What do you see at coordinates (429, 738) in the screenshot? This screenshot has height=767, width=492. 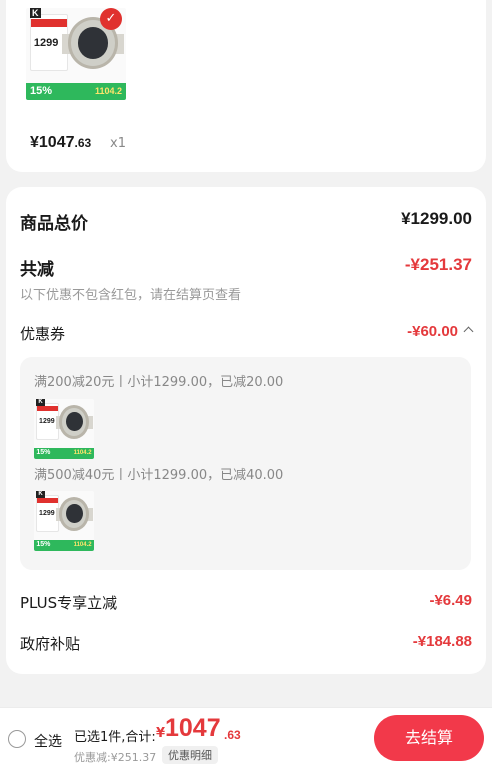 I see `checkout-button: 去结算` at bounding box center [429, 738].